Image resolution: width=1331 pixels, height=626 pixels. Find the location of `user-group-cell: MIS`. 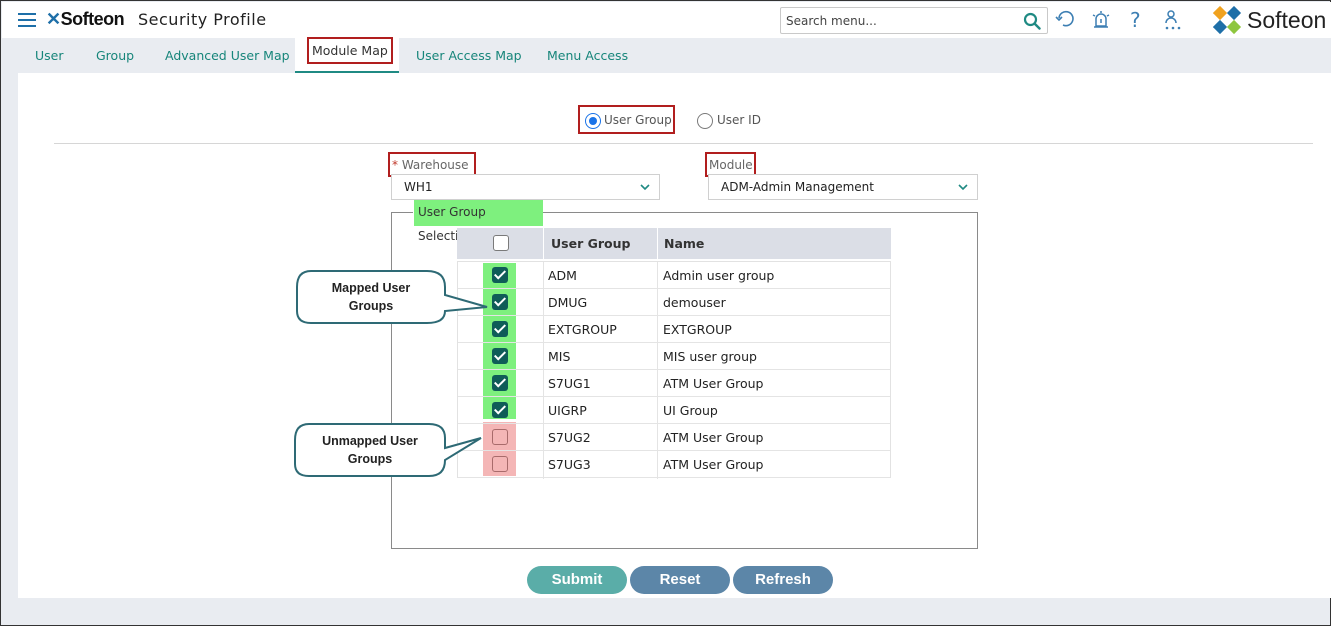

user-group-cell: MIS is located at coordinates (559, 356).